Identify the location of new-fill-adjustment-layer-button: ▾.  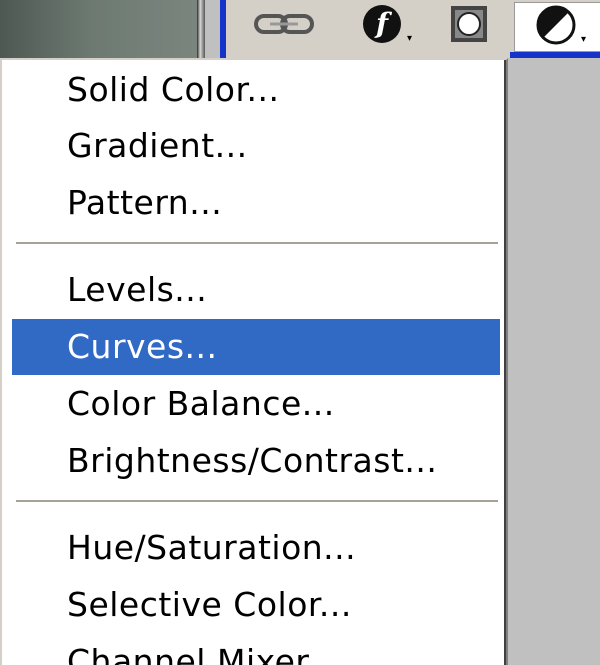
(557, 27).